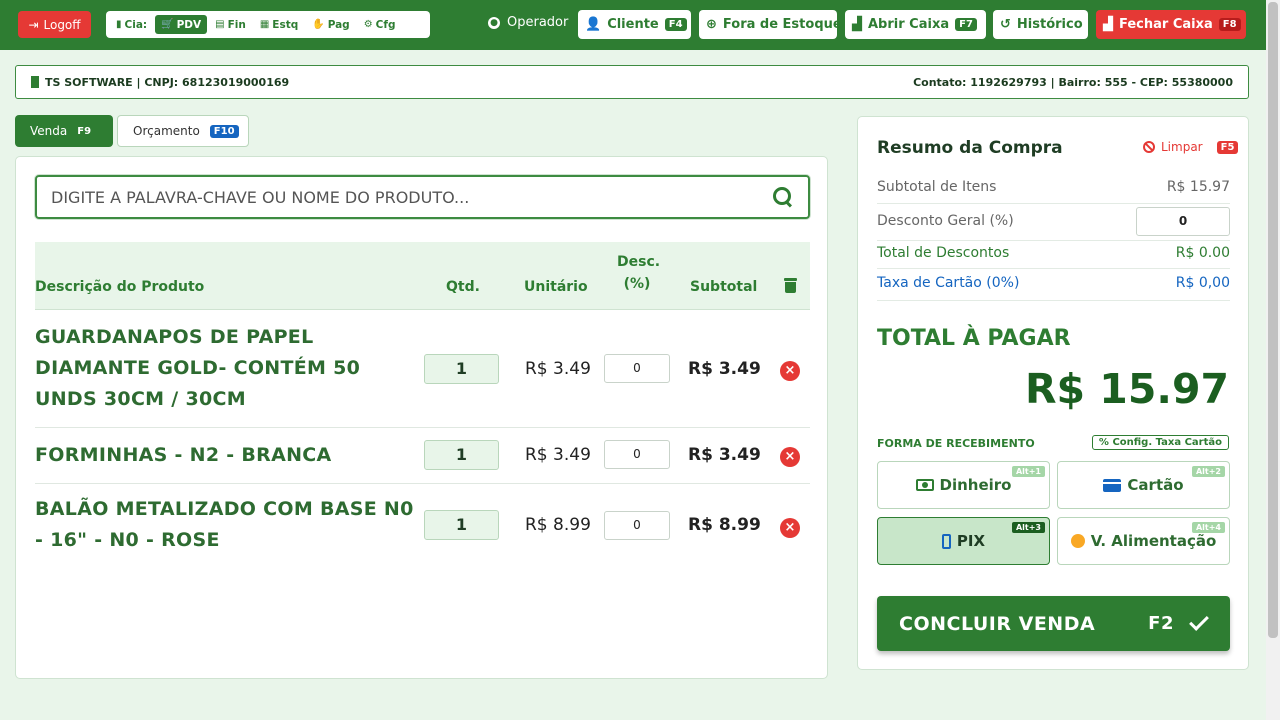 The image size is (1280, 720). I want to click on payment-valimentacao-button: V. Alimentação Alt+4, so click(1143, 541).